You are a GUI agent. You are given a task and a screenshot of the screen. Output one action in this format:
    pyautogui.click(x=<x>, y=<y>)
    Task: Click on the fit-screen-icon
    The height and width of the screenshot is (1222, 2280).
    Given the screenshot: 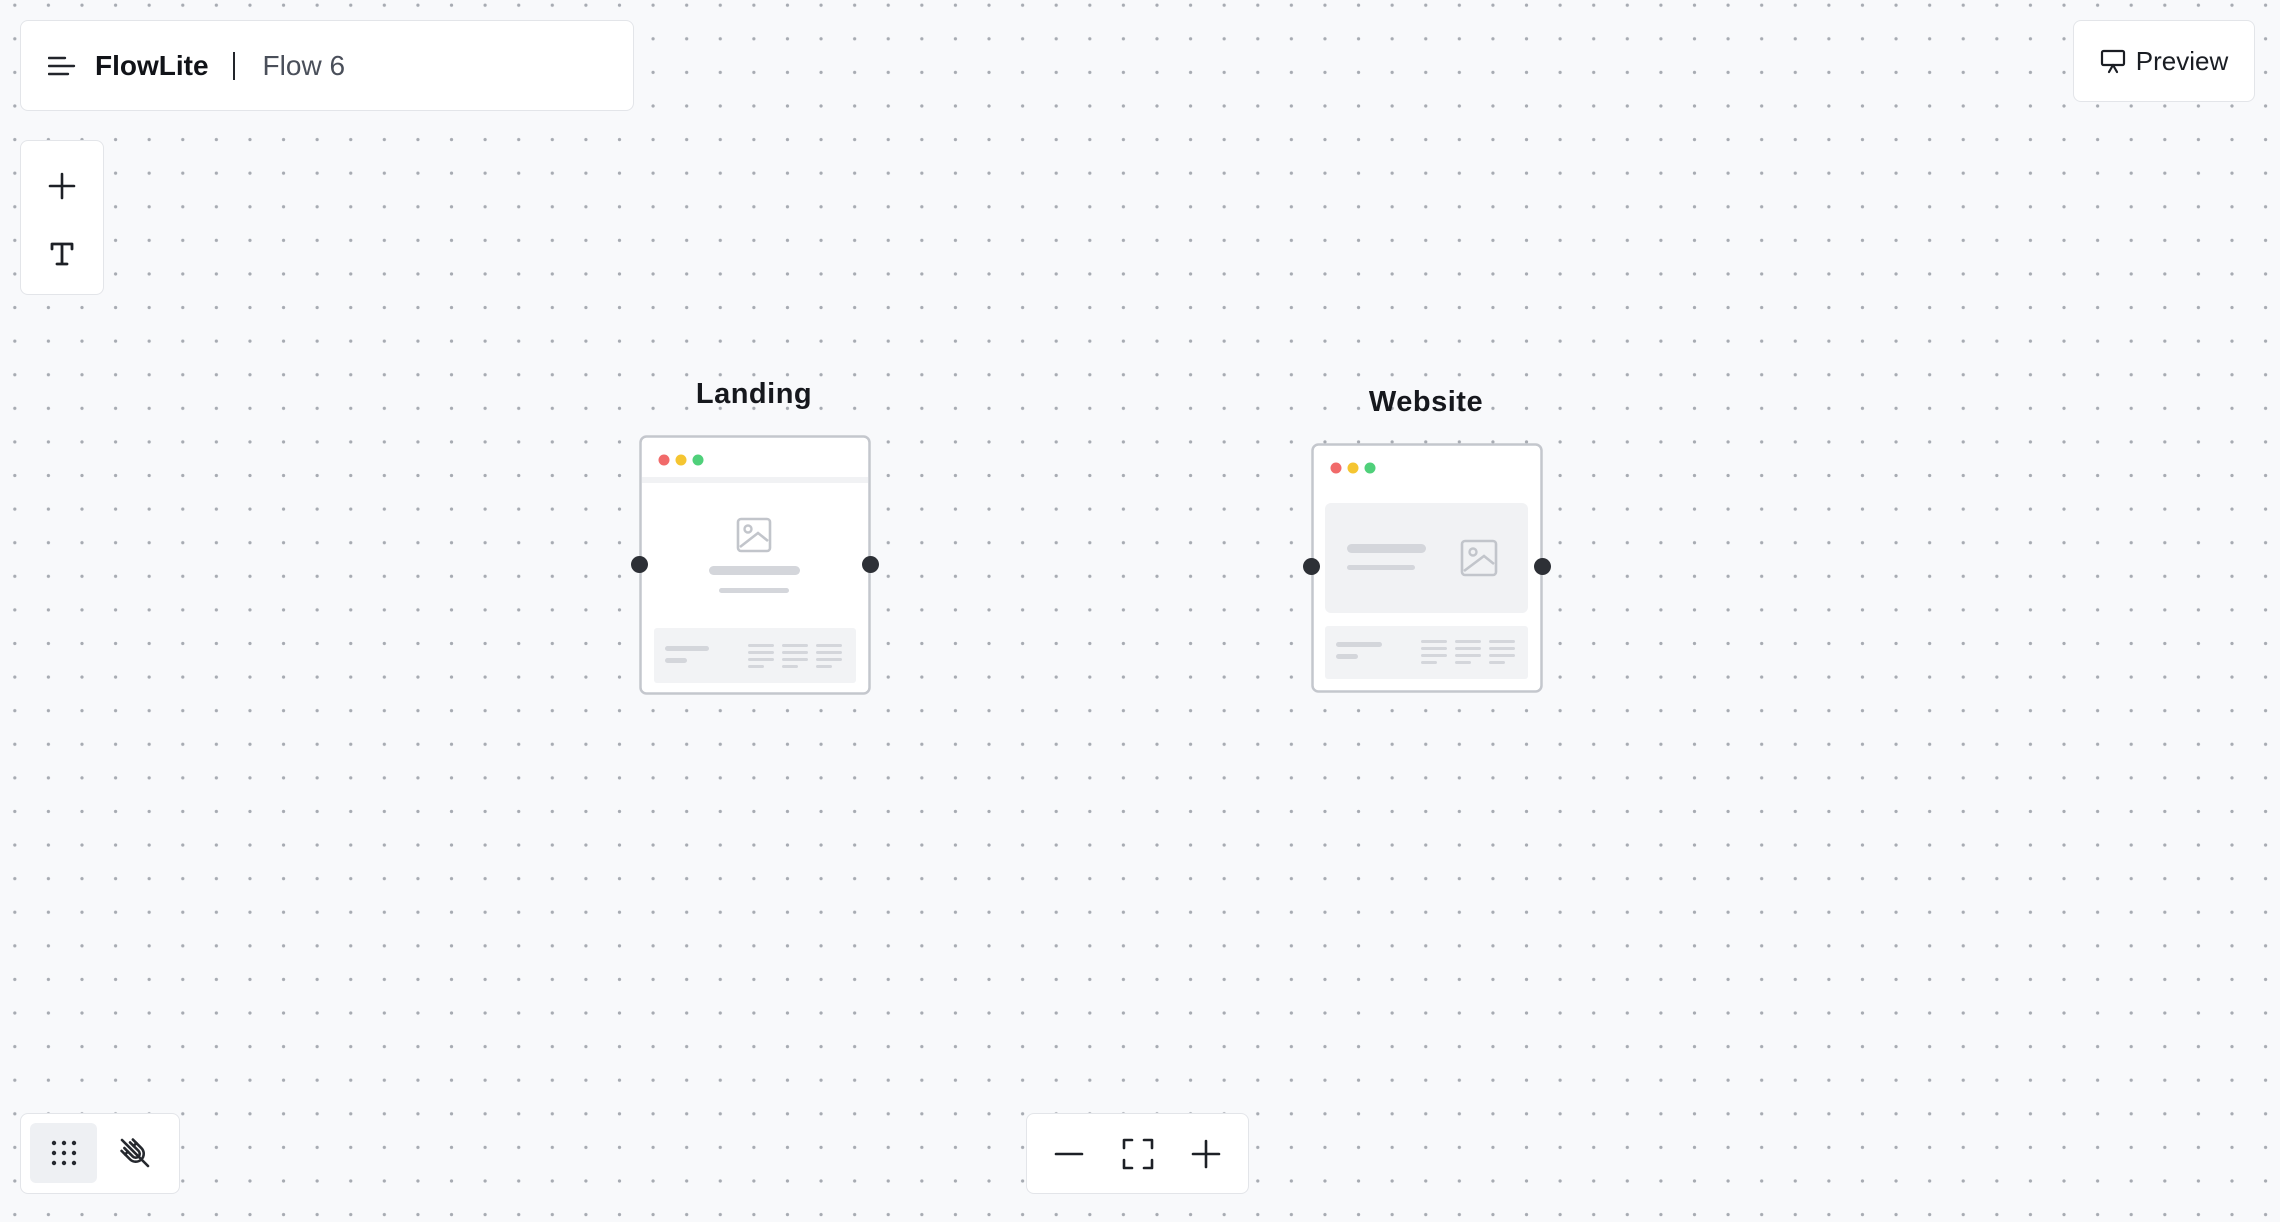 What is the action you would take?
    pyautogui.click(x=1138, y=1154)
    